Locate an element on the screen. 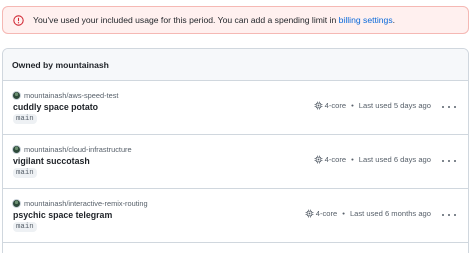 The image size is (474, 253). codespace-meta: 4-core • Last used 5 days ago is located at coordinates (372, 105).